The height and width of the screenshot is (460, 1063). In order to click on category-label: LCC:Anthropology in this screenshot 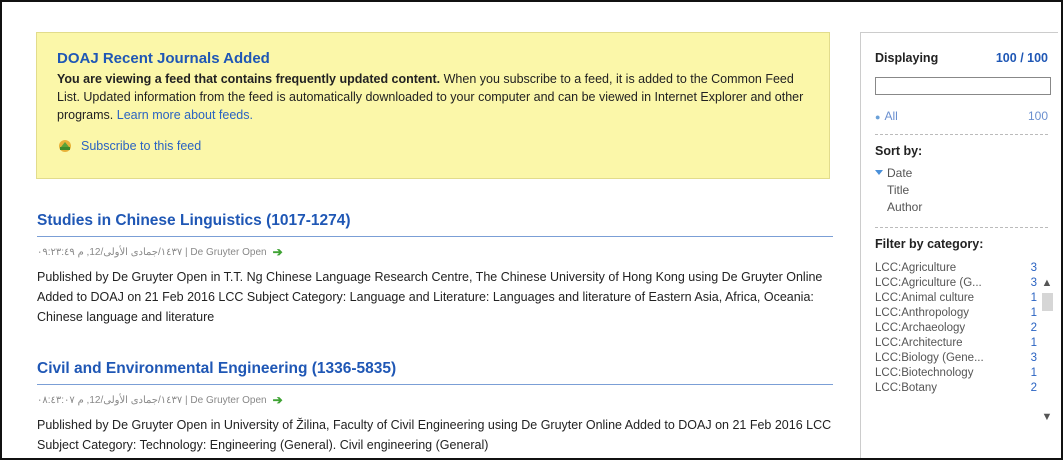, I will do `click(922, 313)`.